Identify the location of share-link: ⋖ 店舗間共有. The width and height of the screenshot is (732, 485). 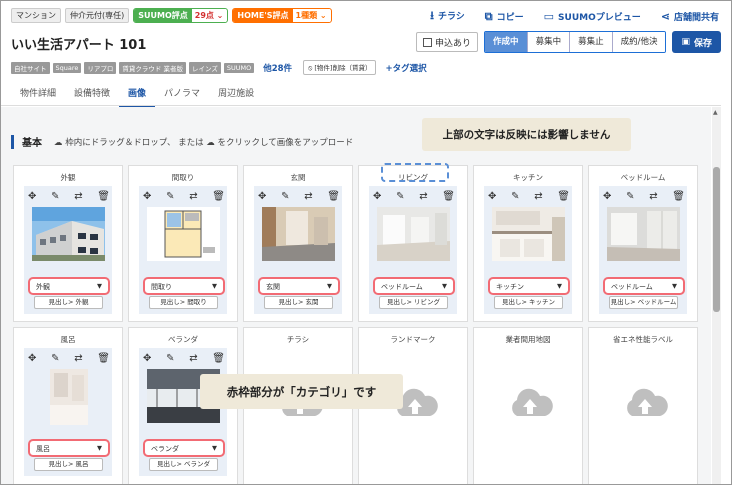
(690, 16).